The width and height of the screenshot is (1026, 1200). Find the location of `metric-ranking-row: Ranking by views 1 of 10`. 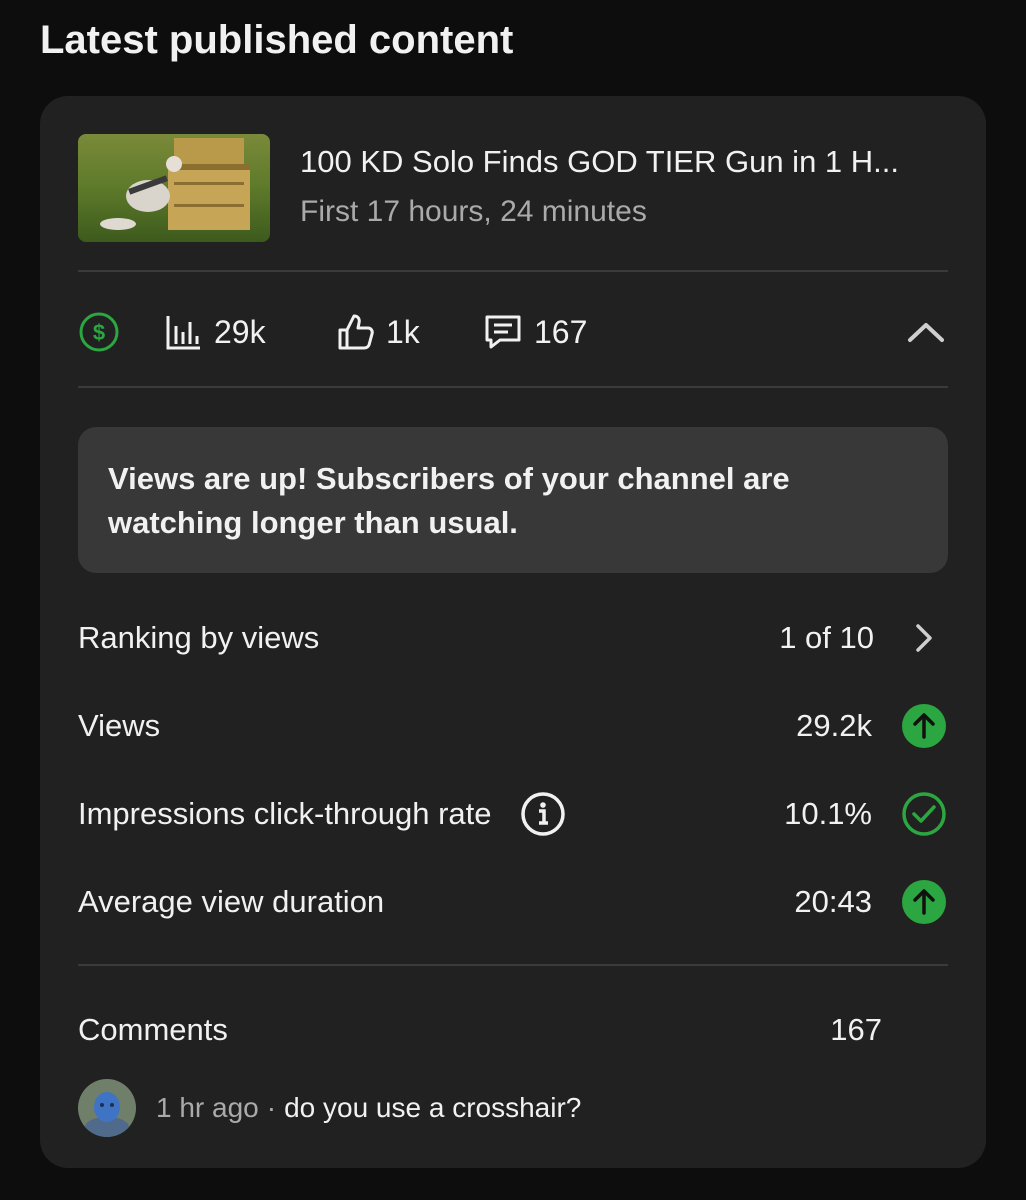

metric-ranking-row: Ranking by views 1 of 10 is located at coordinates (513, 638).